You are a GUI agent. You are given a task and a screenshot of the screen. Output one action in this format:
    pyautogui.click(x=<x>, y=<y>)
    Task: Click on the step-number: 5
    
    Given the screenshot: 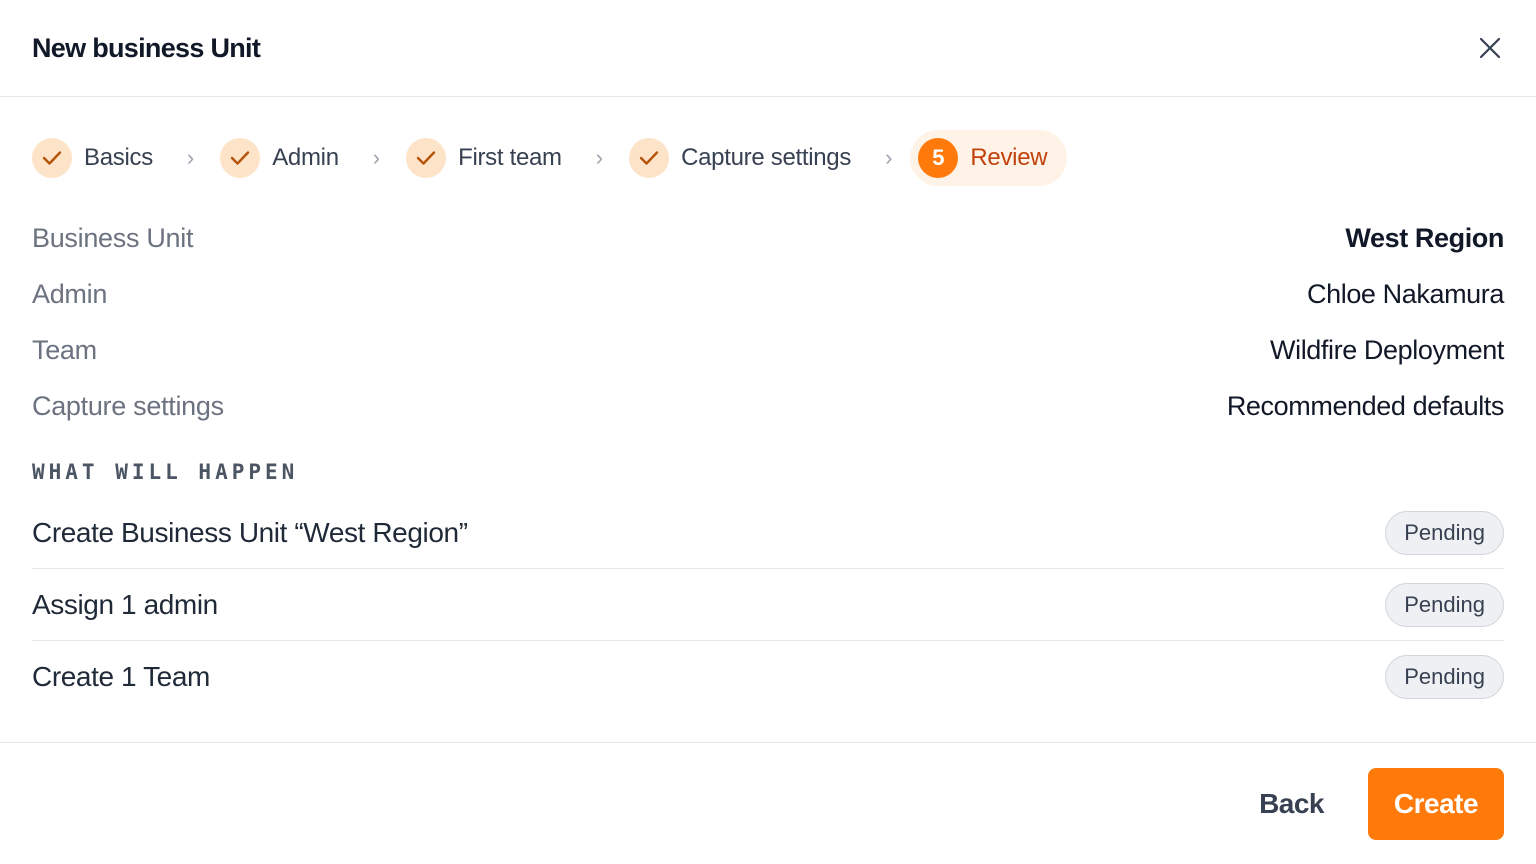 What is the action you would take?
    pyautogui.click(x=938, y=158)
    